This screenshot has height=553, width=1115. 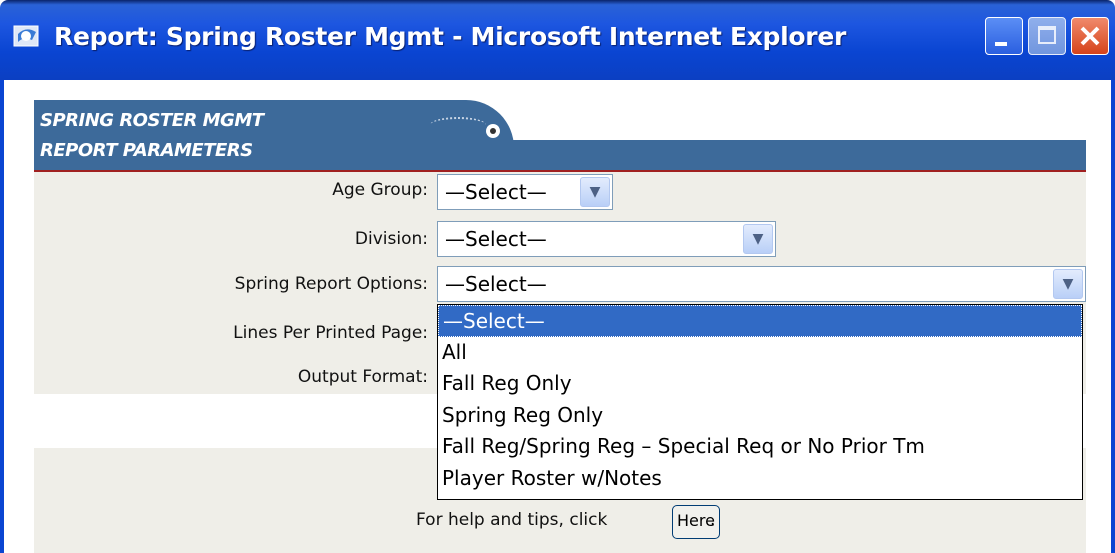 What do you see at coordinates (760, 353) in the screenshot?
I see `dropdown-option: All` at bounding box center [760, 353].